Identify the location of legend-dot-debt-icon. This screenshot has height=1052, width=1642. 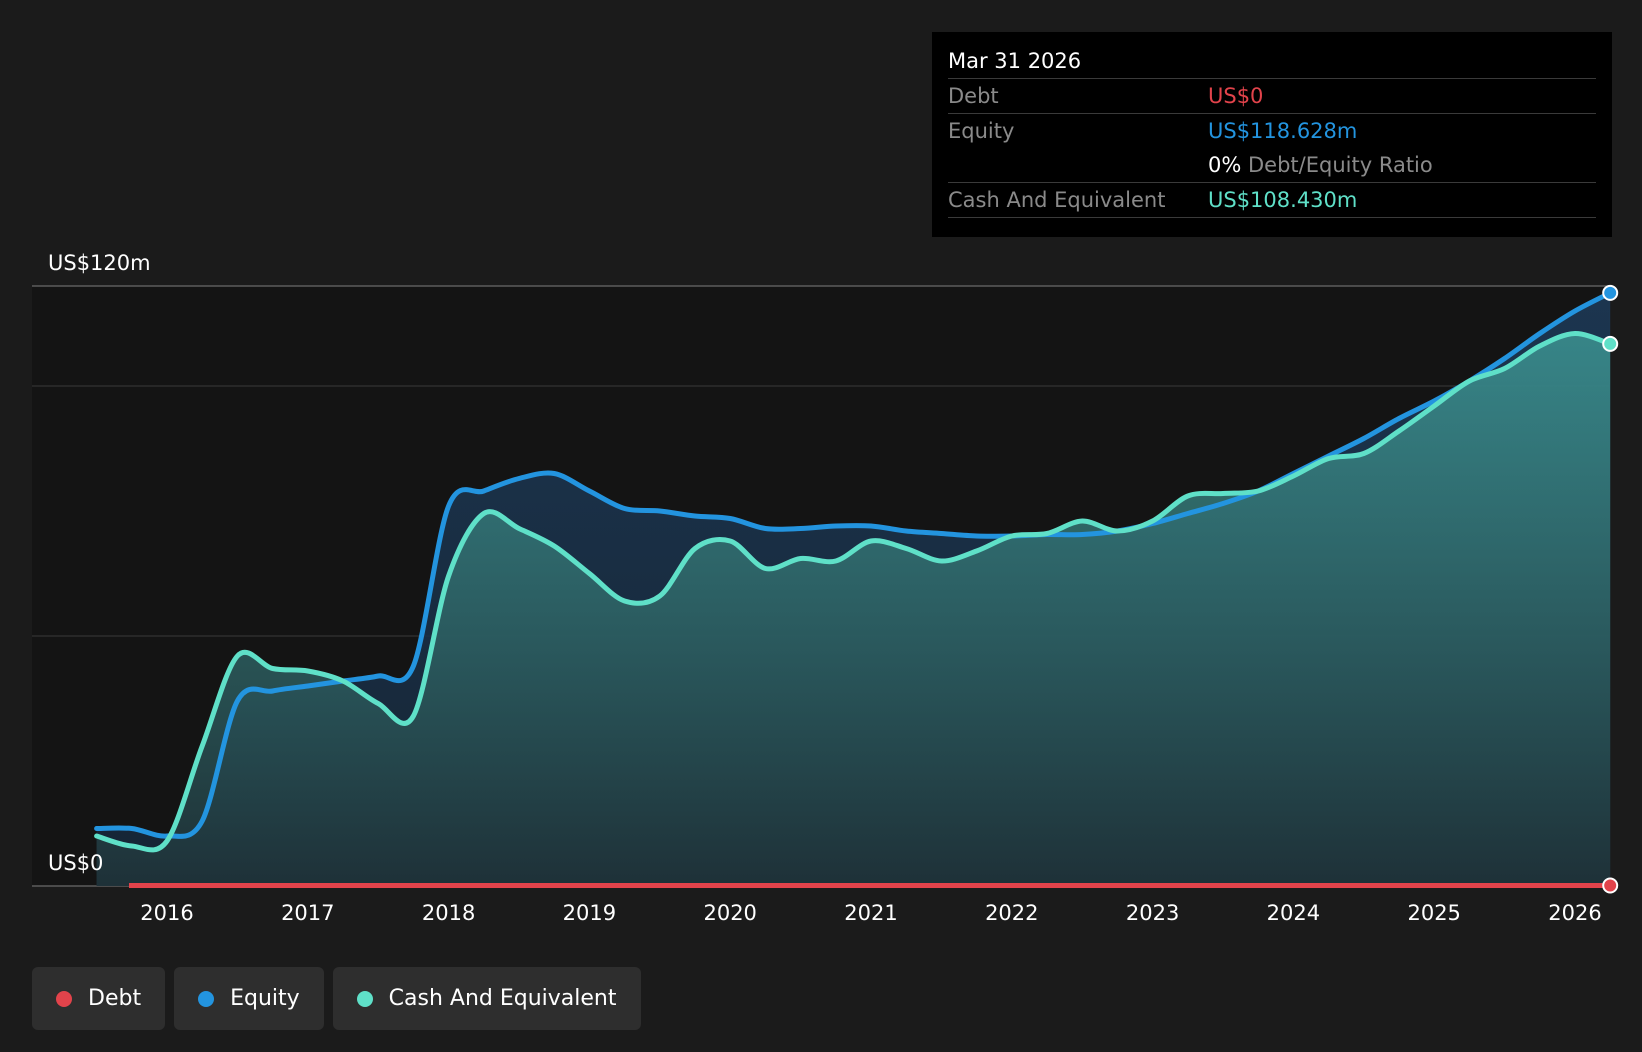
(64, 998).